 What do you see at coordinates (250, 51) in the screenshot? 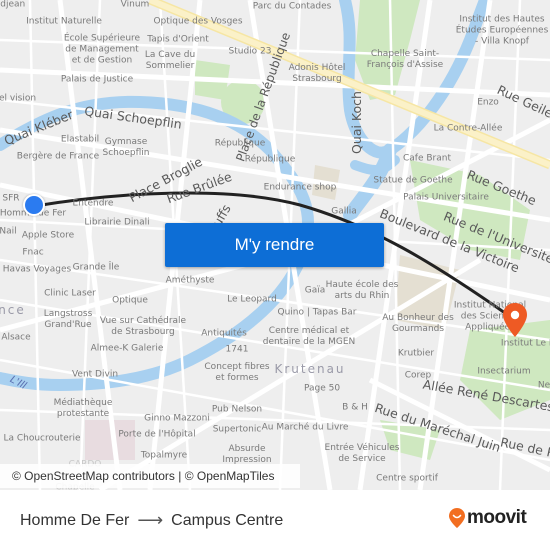
I see `place-label: Studio 23` at bounding box center [250, 51].